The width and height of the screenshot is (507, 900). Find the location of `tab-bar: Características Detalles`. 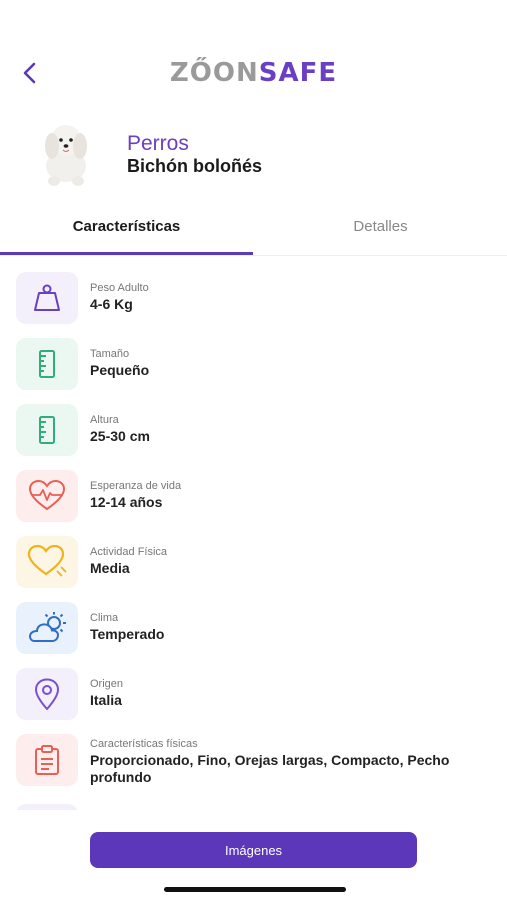

tab-bar: Características Detalles is located at coordinates (253, 230).